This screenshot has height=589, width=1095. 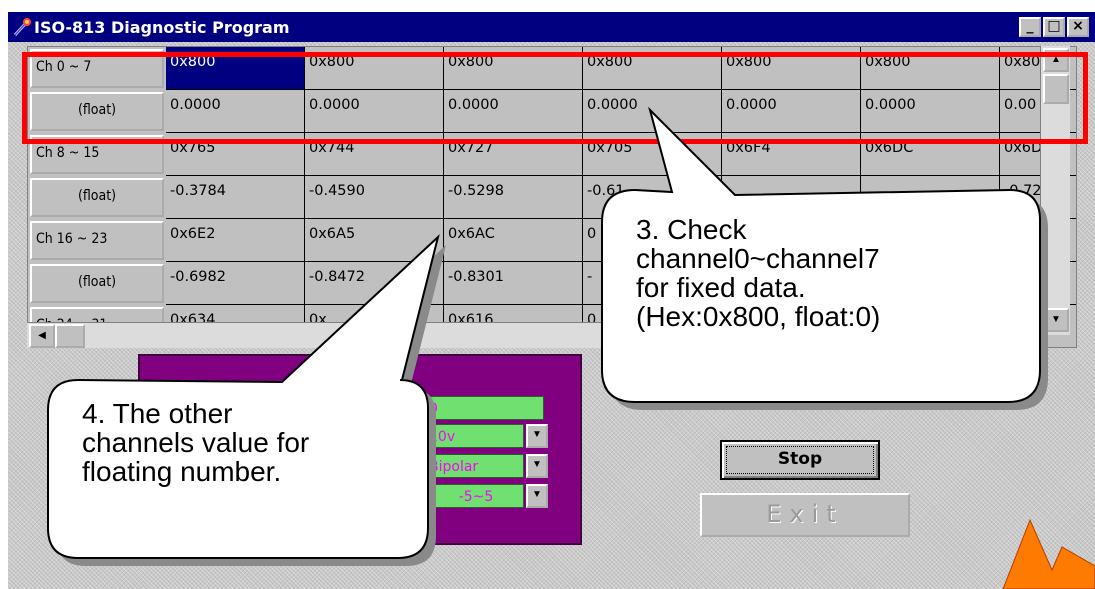 I want to click on grid-cell: 0x6F4, so click(x=791, y=154).